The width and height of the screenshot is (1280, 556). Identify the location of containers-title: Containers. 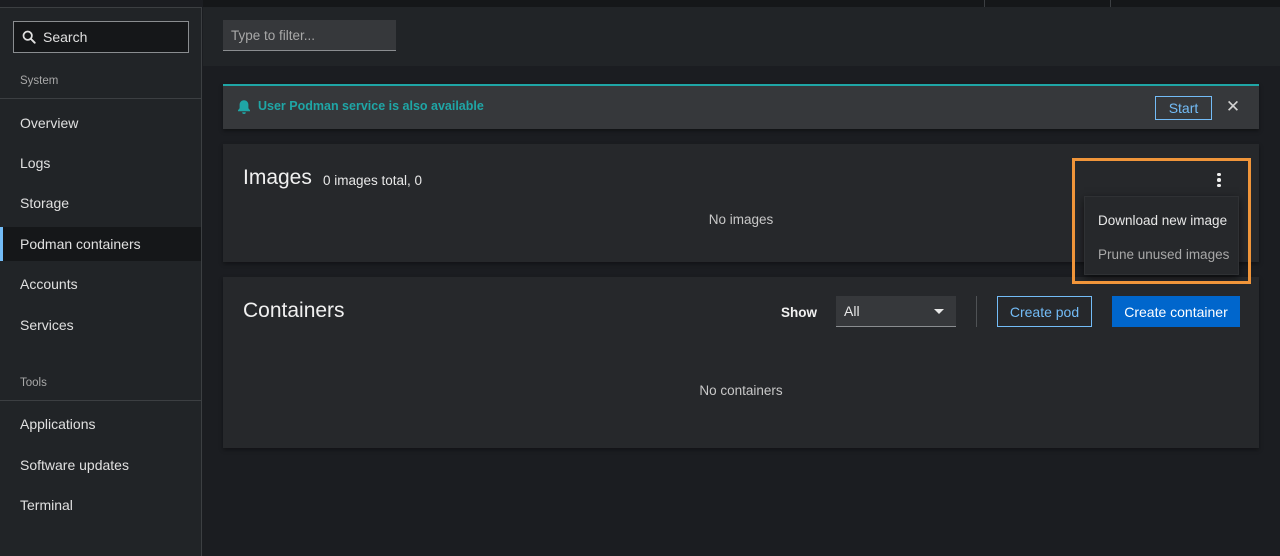
(294, 310).